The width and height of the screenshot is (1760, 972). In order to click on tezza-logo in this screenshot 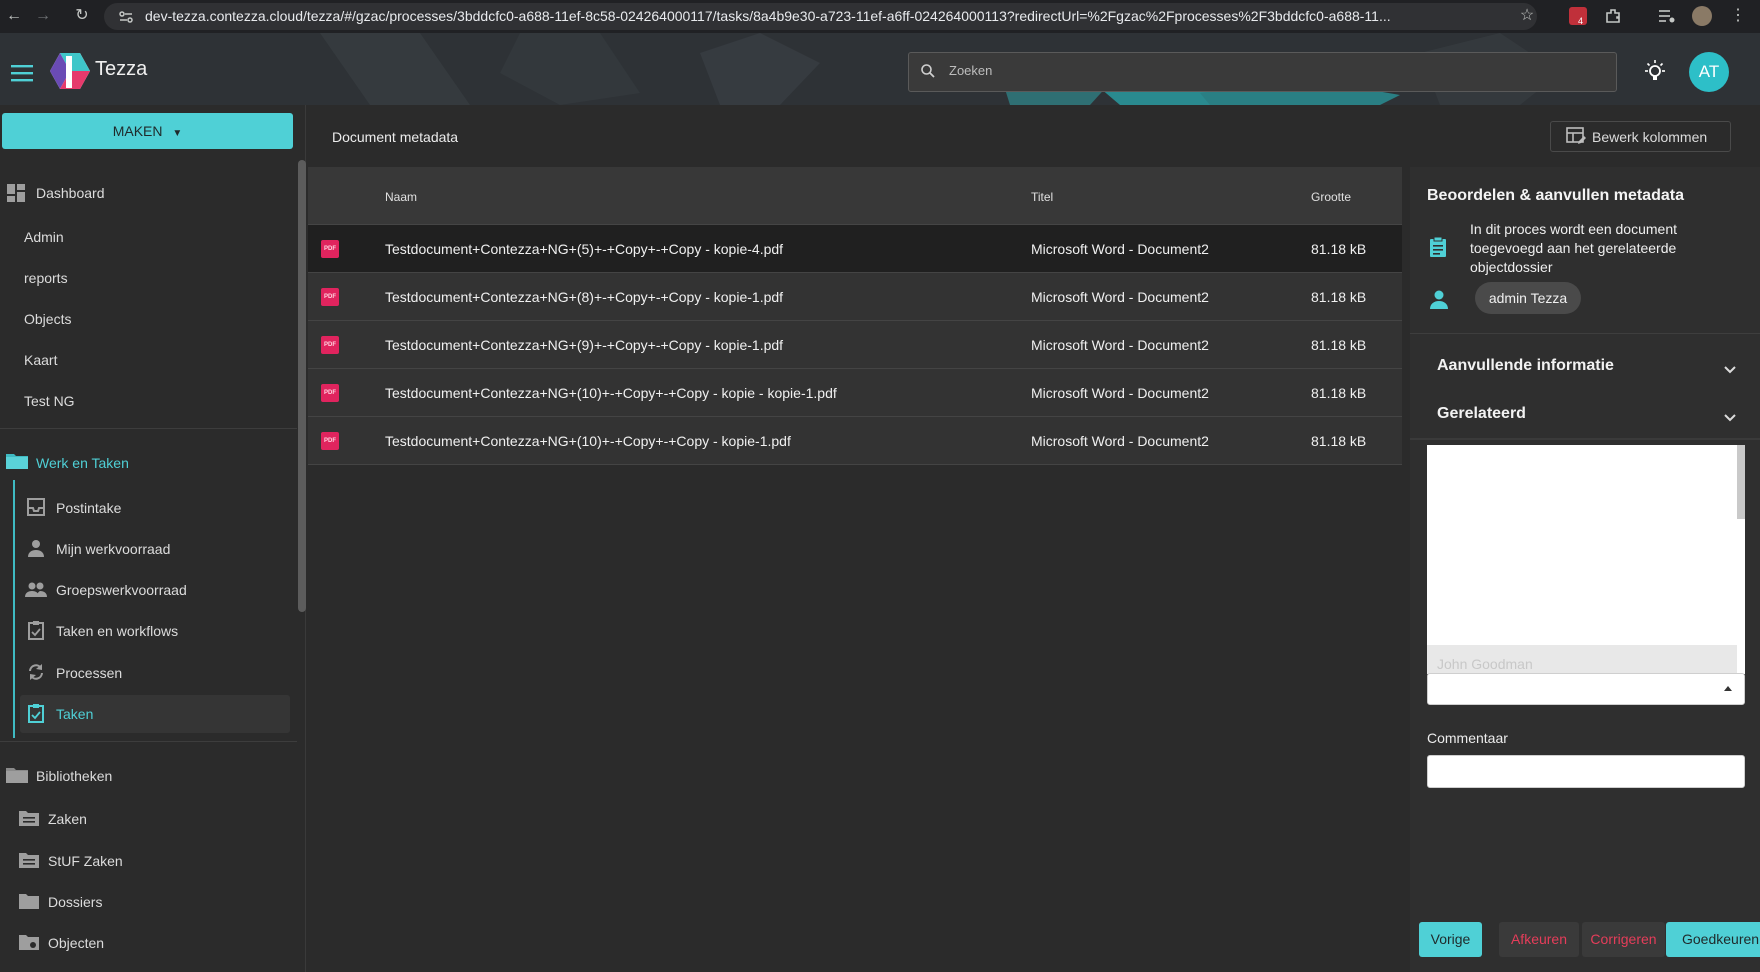, I will do `click(70, 71)`.